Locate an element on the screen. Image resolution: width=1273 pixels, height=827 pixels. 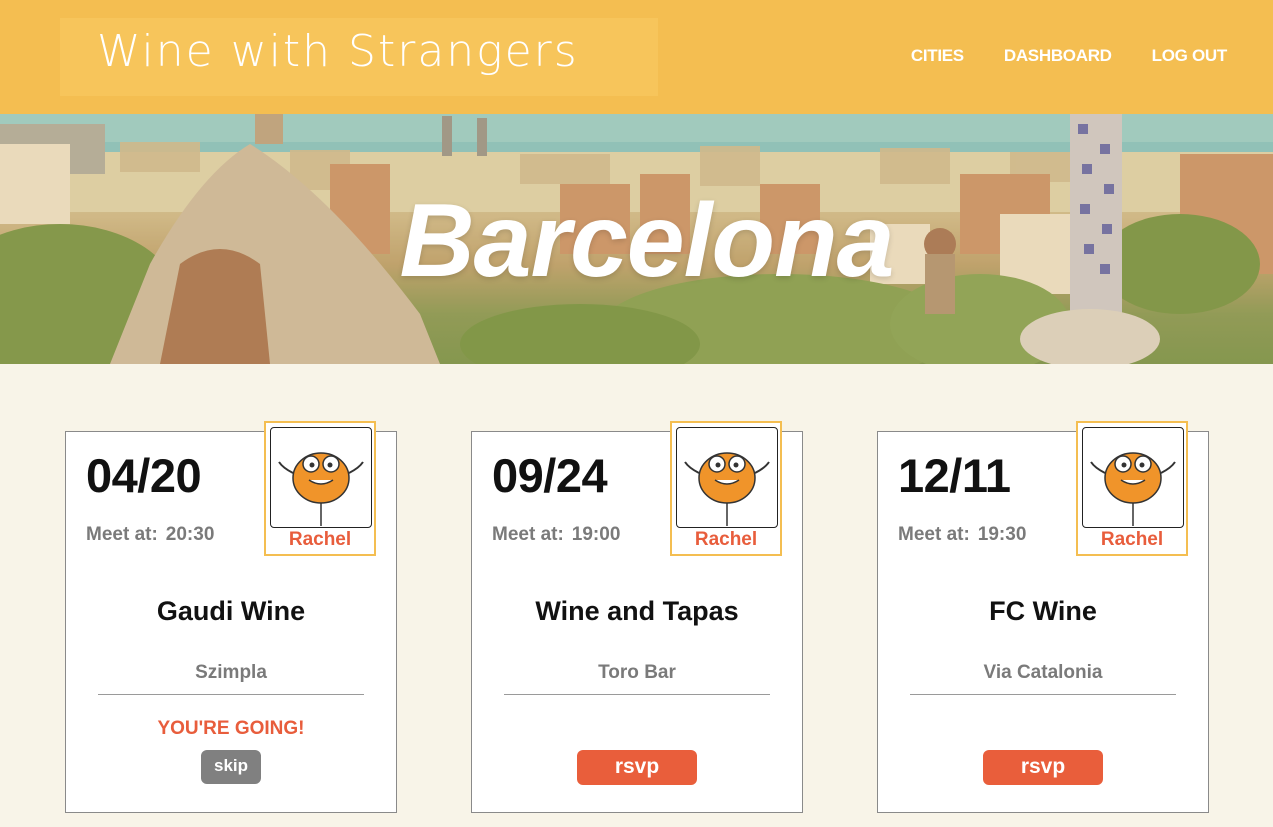
meet-time-value: 19:30 is located at coordinates (1002, 534).